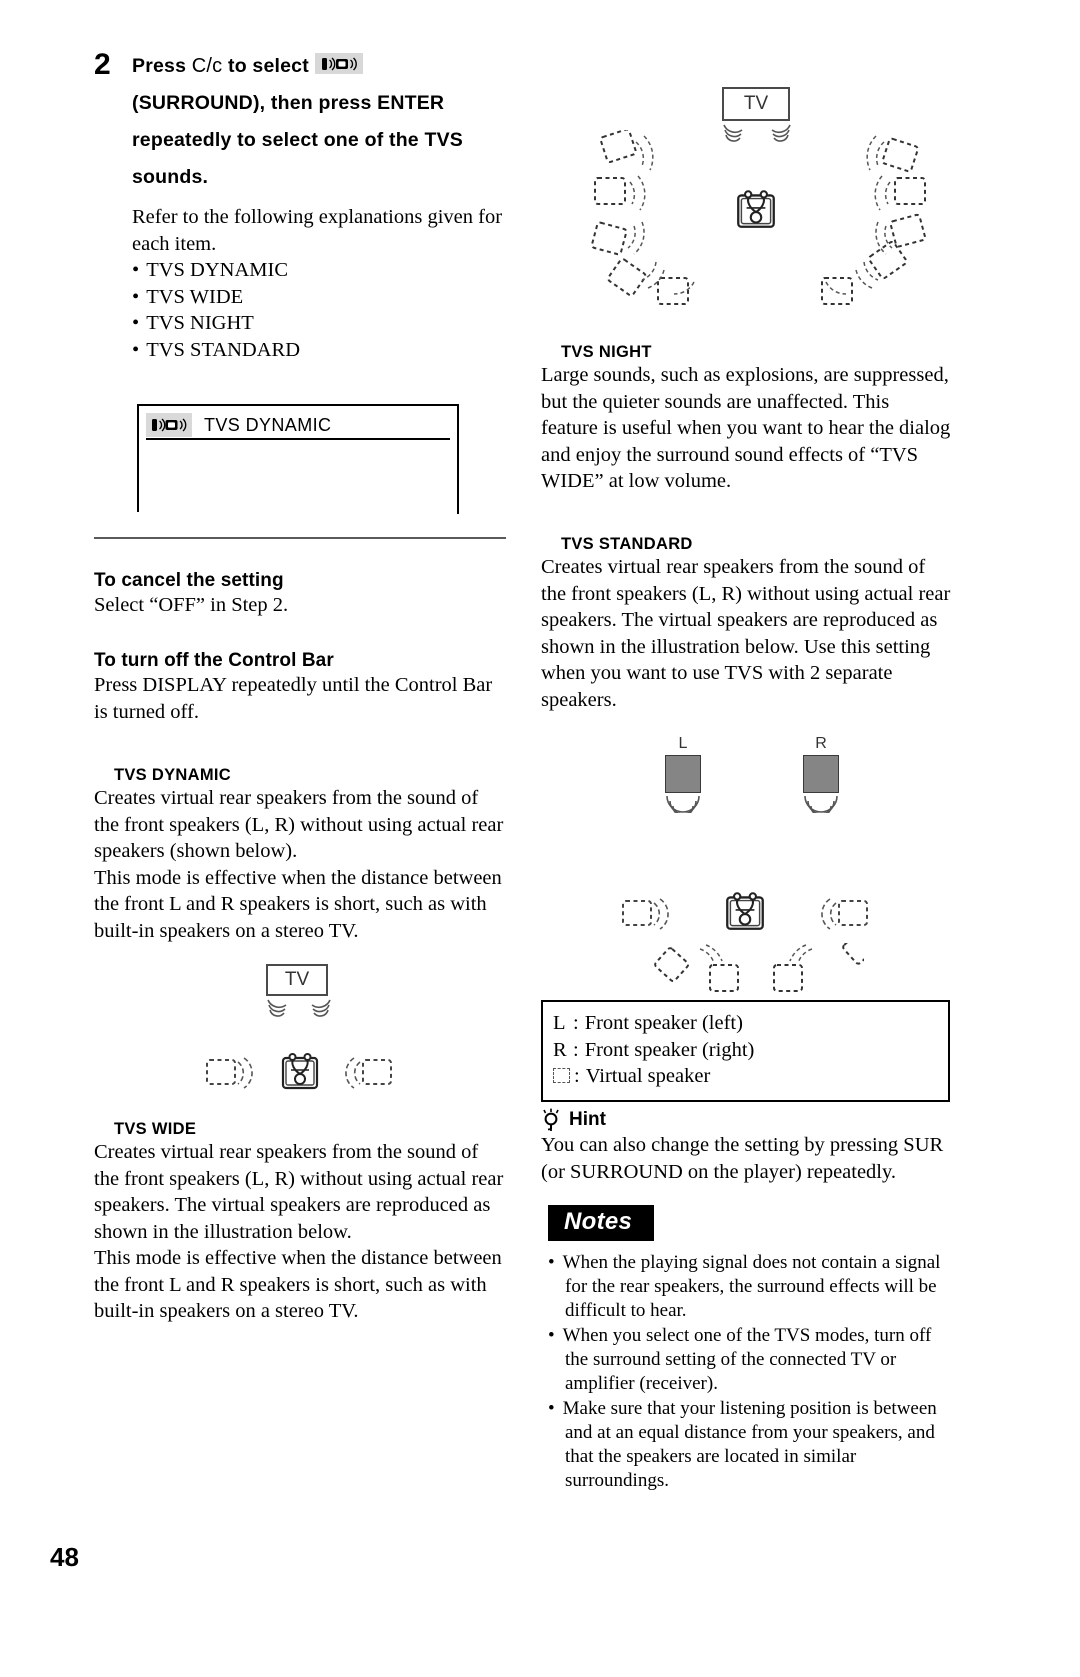 This screenshot has width=1080, height=1677. I want to click on legend-key: R, so click(560, 1049).